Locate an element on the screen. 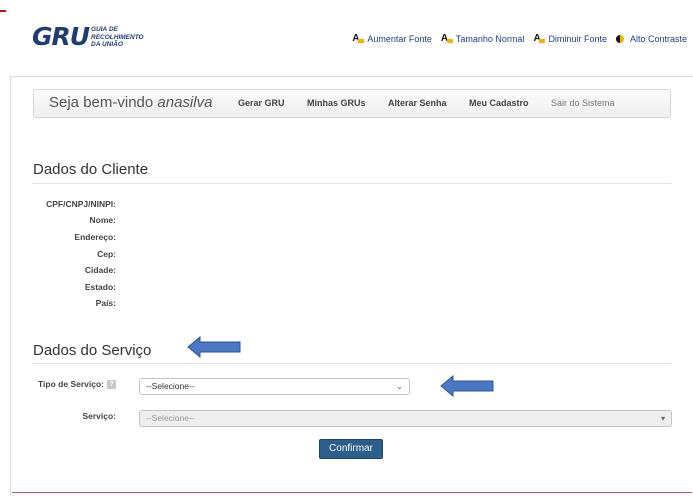 The height and width of the screenshot is (499, 693). welcome-prefix: Seja bem-vindo is located at coordinates (101, 102).